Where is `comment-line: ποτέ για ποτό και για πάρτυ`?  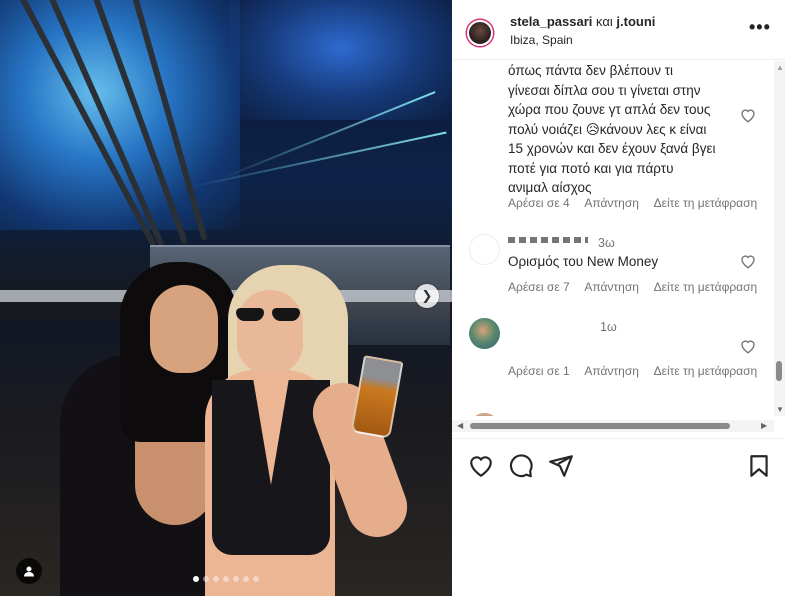
comment-line: ποτέ για ποτό και για πάρτυ is located at coordinates (591, 168).